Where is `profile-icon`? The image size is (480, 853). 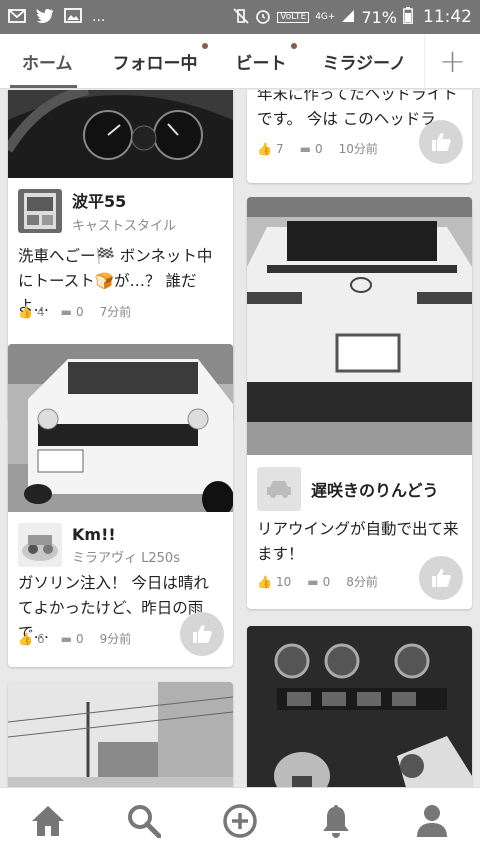 profile-icon is located at coordinates (432, 820).